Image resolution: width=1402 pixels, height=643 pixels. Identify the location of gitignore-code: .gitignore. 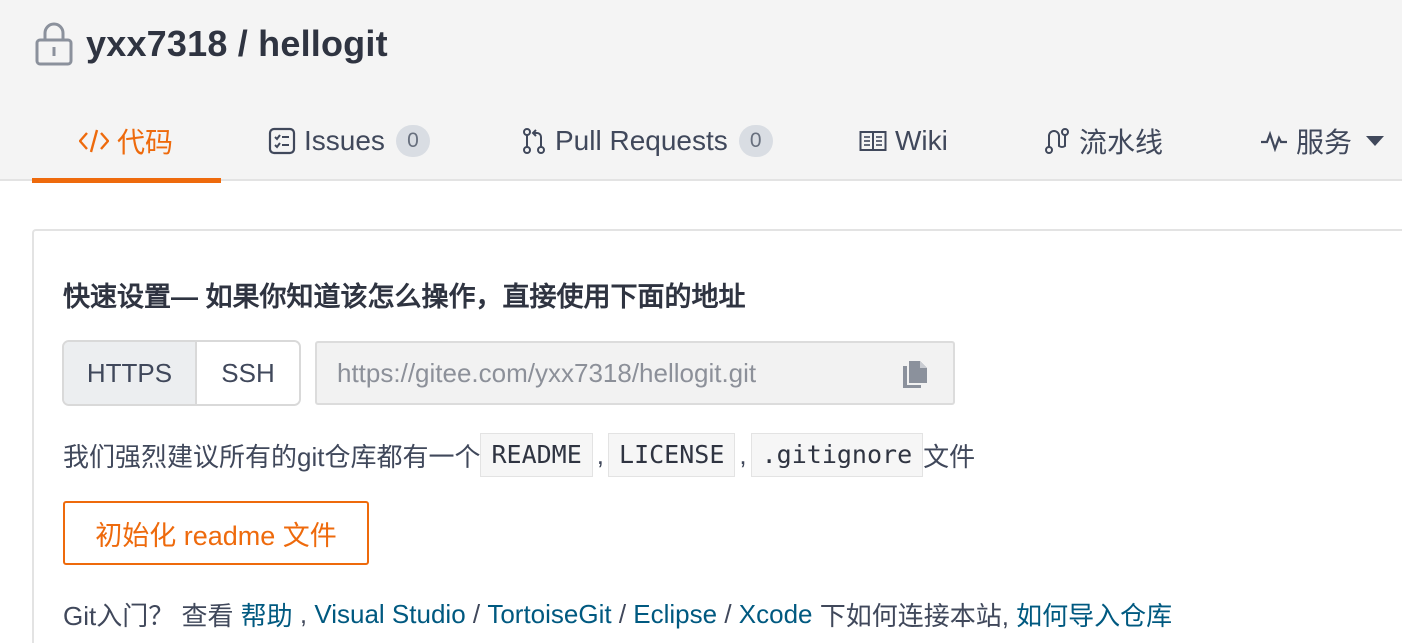
(837, 455).